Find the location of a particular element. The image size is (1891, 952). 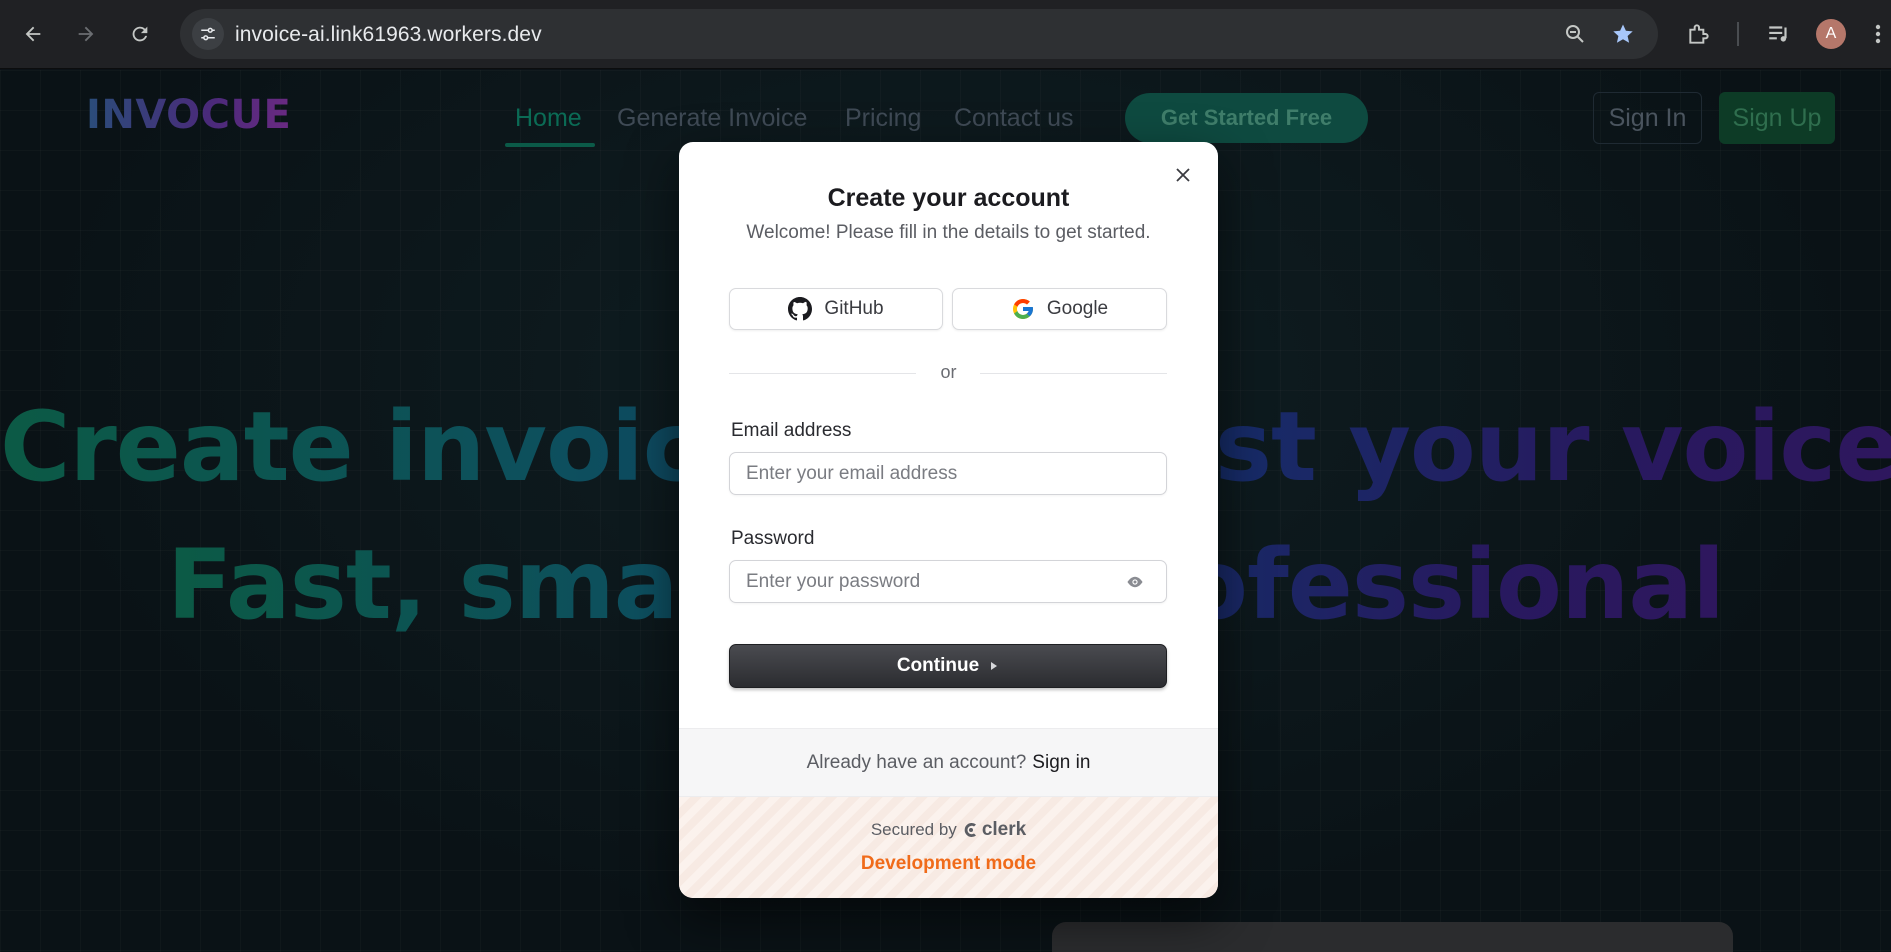

forward-icon is located at coordinates (86, 34).